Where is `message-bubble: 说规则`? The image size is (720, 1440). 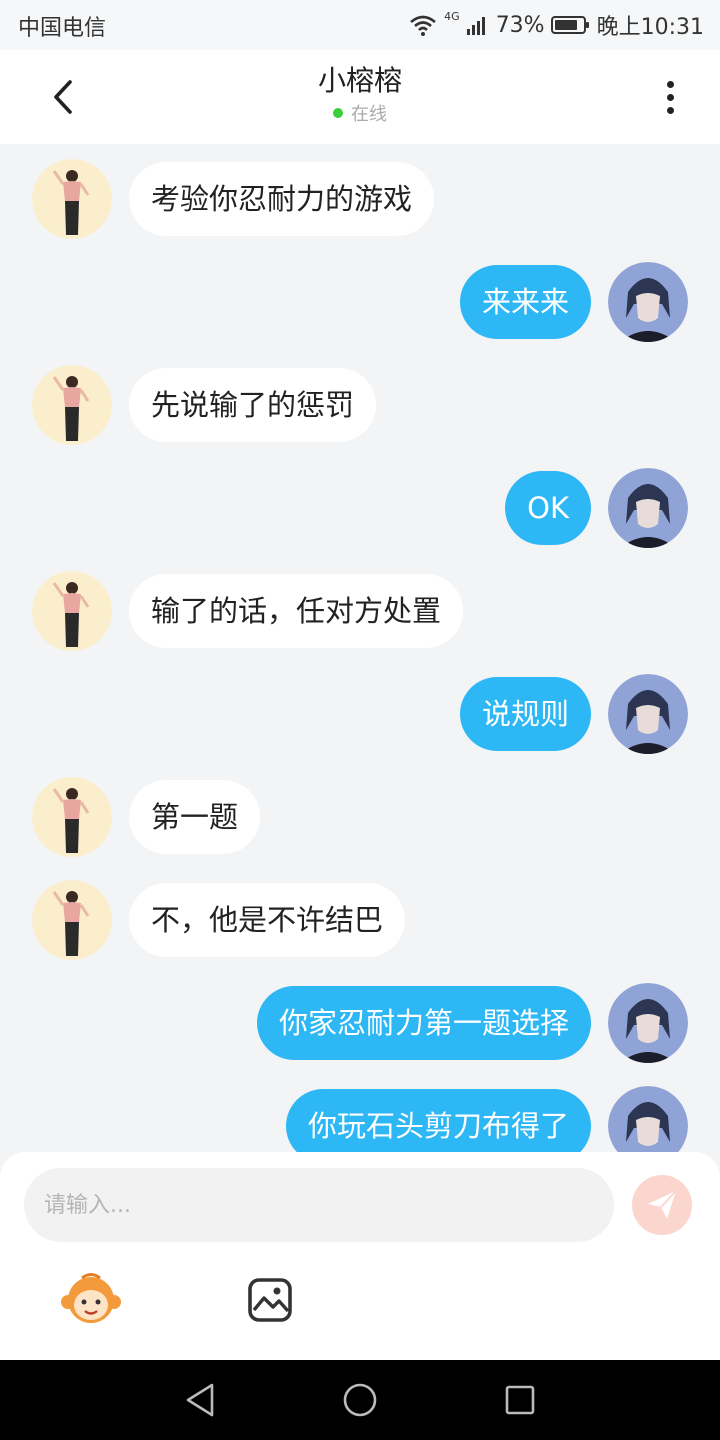 message-bubble: 说规则 is located at coordinates (525, 714).